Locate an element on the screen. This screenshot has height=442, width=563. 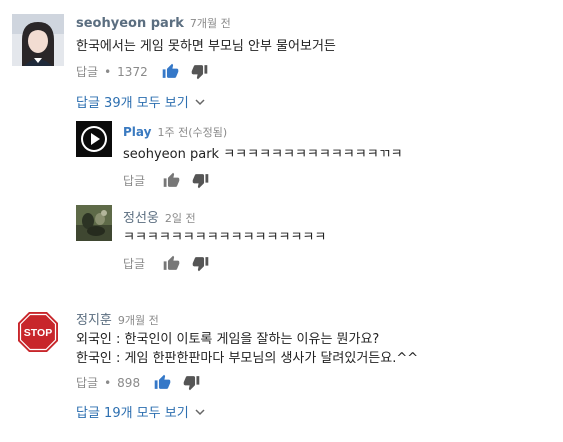
view-replies-label: 답글 19개 모두 보기 is located at coordinates (132, 413).